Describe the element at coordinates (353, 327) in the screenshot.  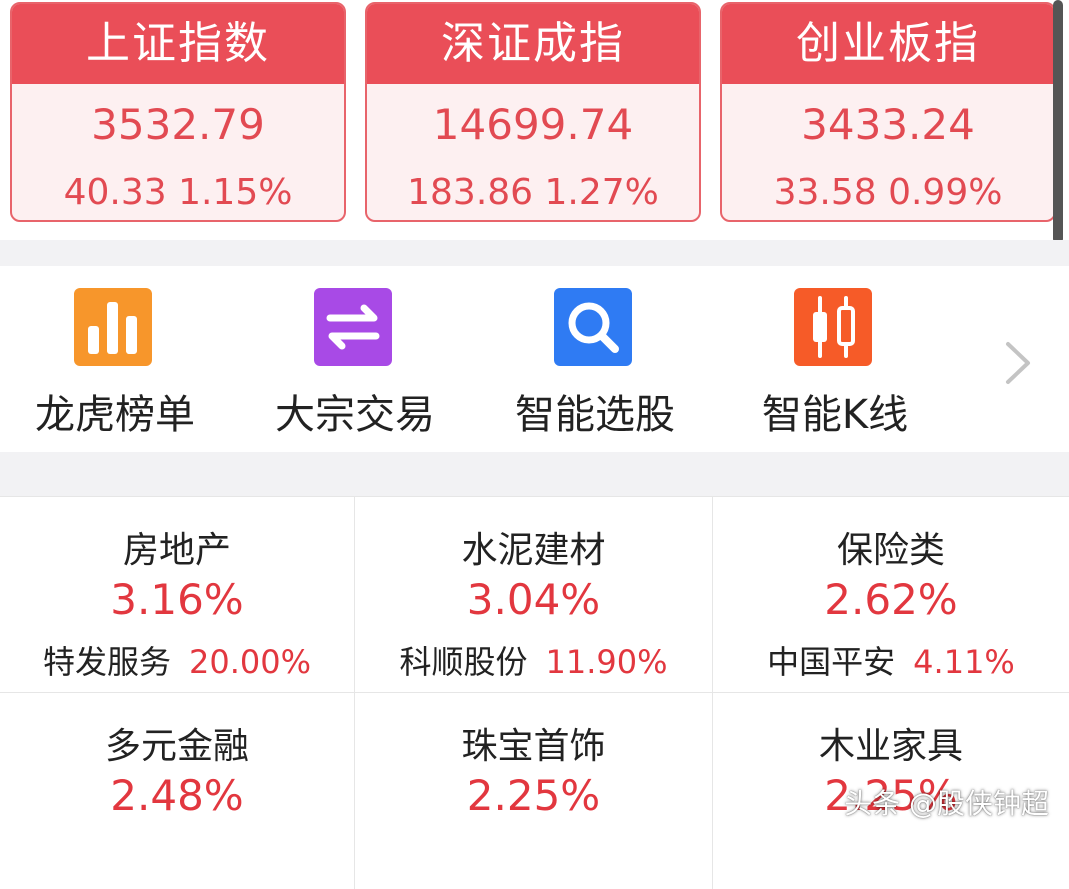
I see `exchange-arrows-icon` at that location.